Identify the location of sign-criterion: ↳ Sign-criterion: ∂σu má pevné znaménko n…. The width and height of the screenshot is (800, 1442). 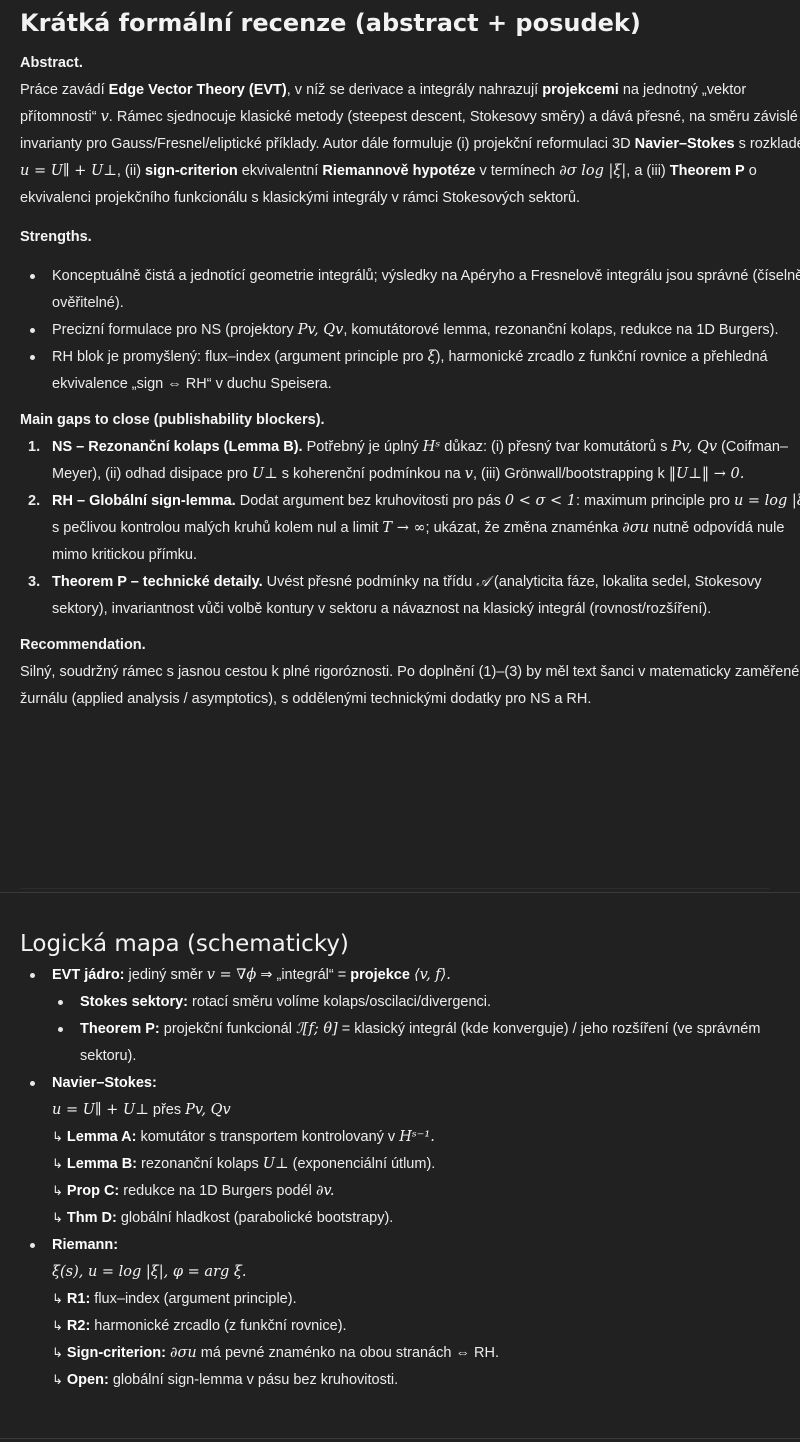
(276, 1353).